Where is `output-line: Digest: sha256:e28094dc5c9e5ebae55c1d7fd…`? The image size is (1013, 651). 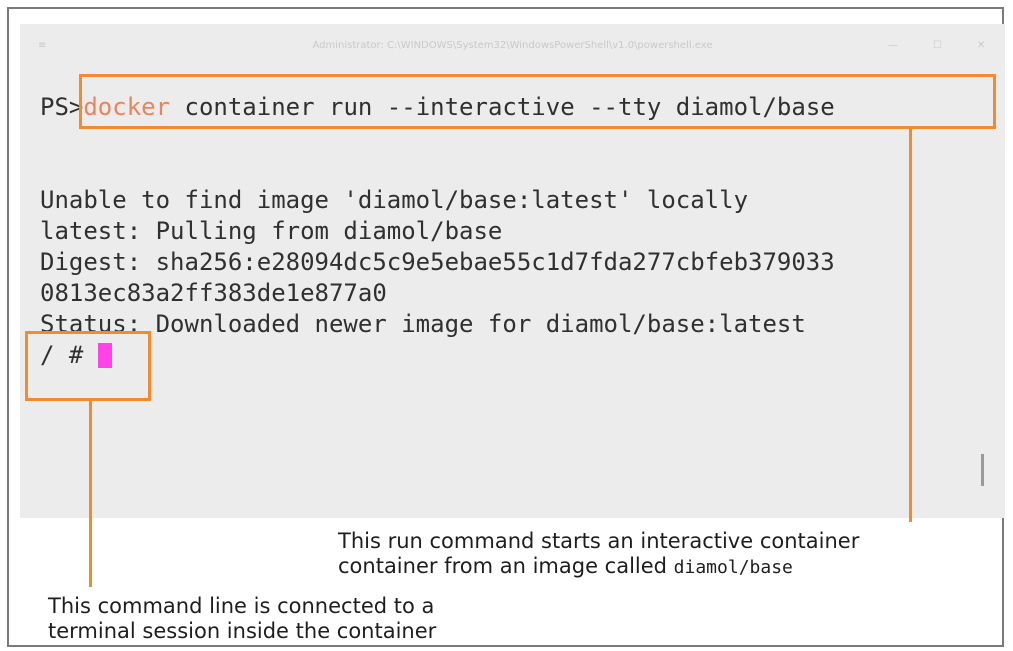
output-line: Digest: sha256:e28094dc5c9e5ebae55c1d7fd… is located at coordinates (437, 262).